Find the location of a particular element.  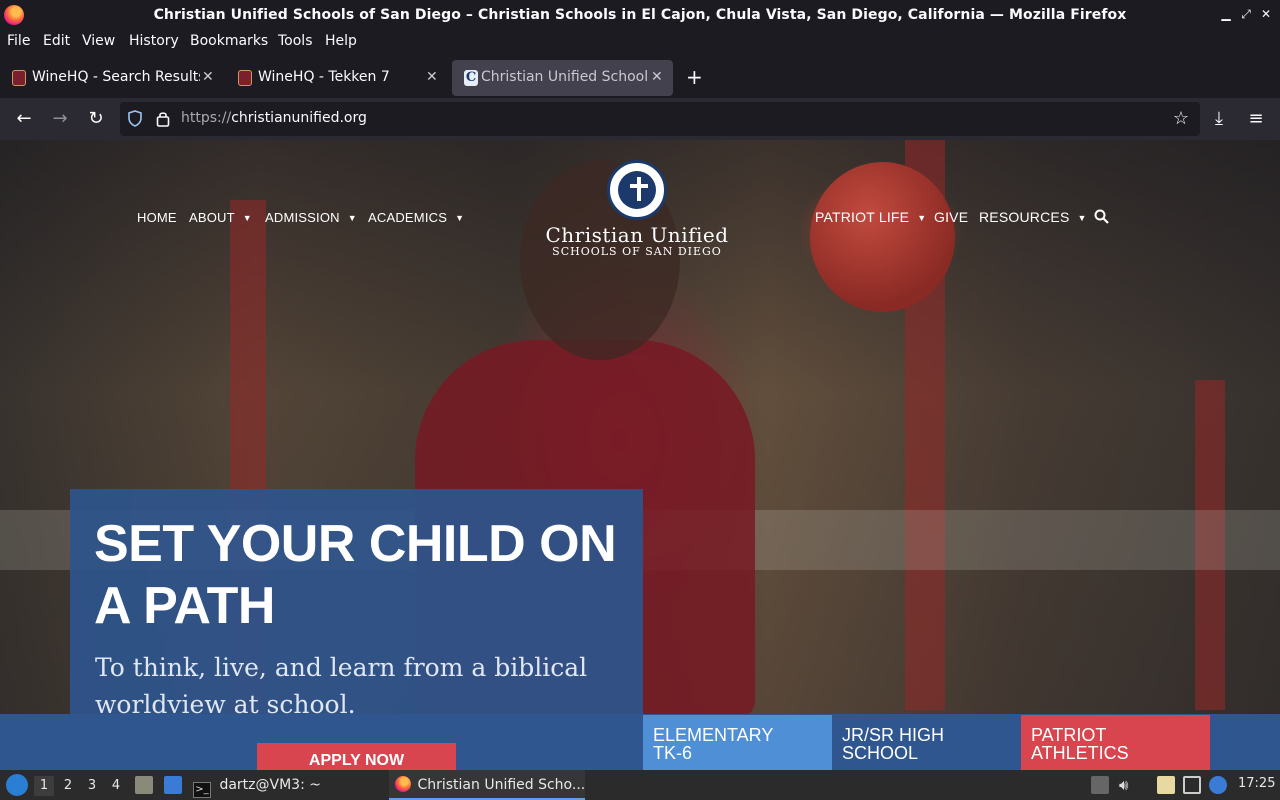

hero-title: SET YOUR CHILD ON A PATH is located at coordinates (355, 575).